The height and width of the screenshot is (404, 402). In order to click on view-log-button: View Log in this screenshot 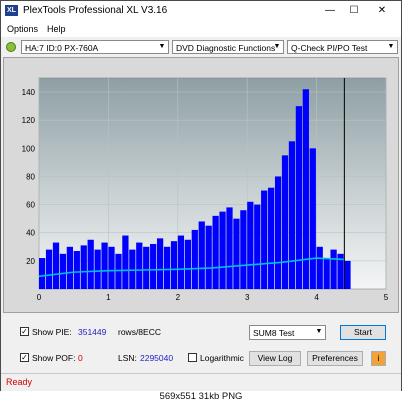, I will do `click(275, 358)`.